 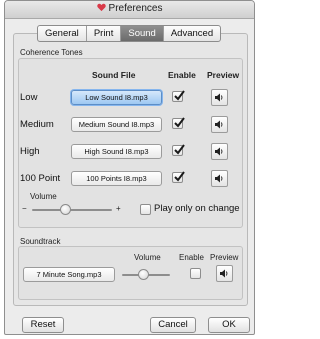 I want to click on volume-plus-label: +, so click(x=118, y=208).